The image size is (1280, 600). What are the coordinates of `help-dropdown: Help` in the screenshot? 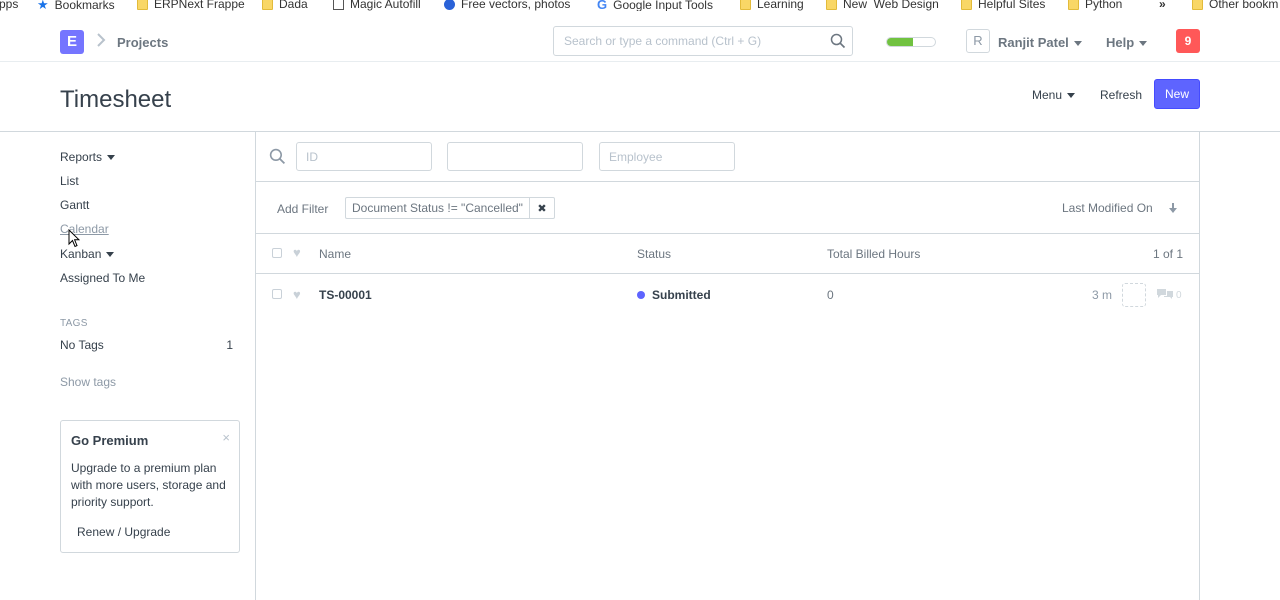 It's located at (1127, 42).